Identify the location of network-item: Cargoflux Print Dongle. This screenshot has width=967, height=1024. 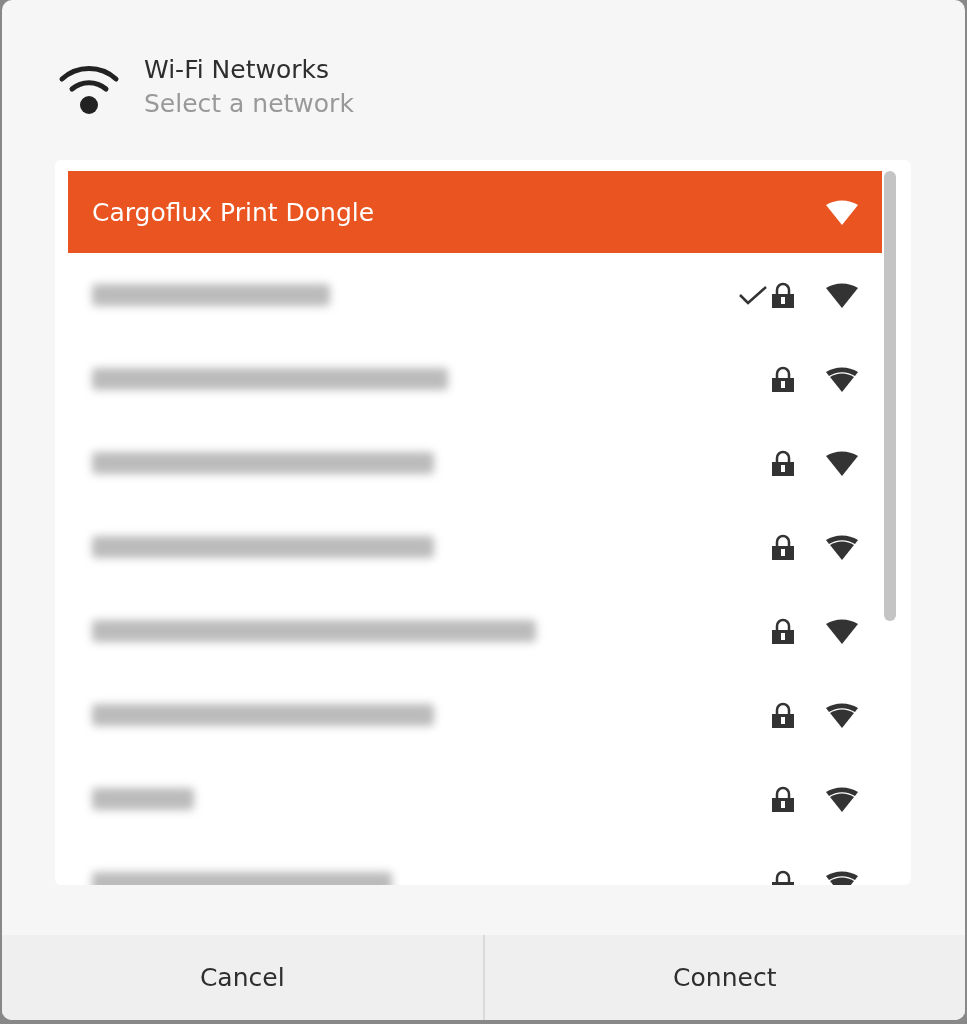
(475, 212).